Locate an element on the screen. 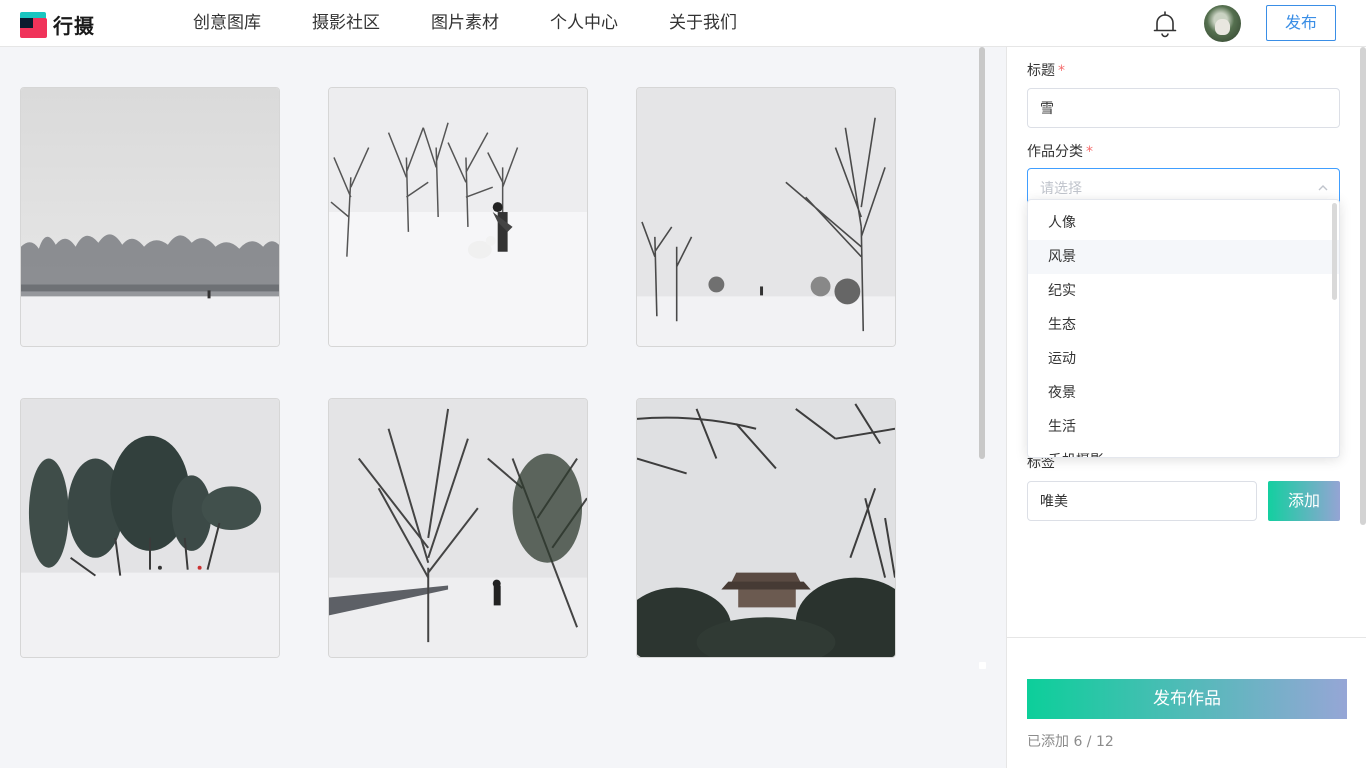 Image resolution: width=1366 pixels, height=768 pixels. nav-item-about: 关于我们 is located at coordinates (703, 23).